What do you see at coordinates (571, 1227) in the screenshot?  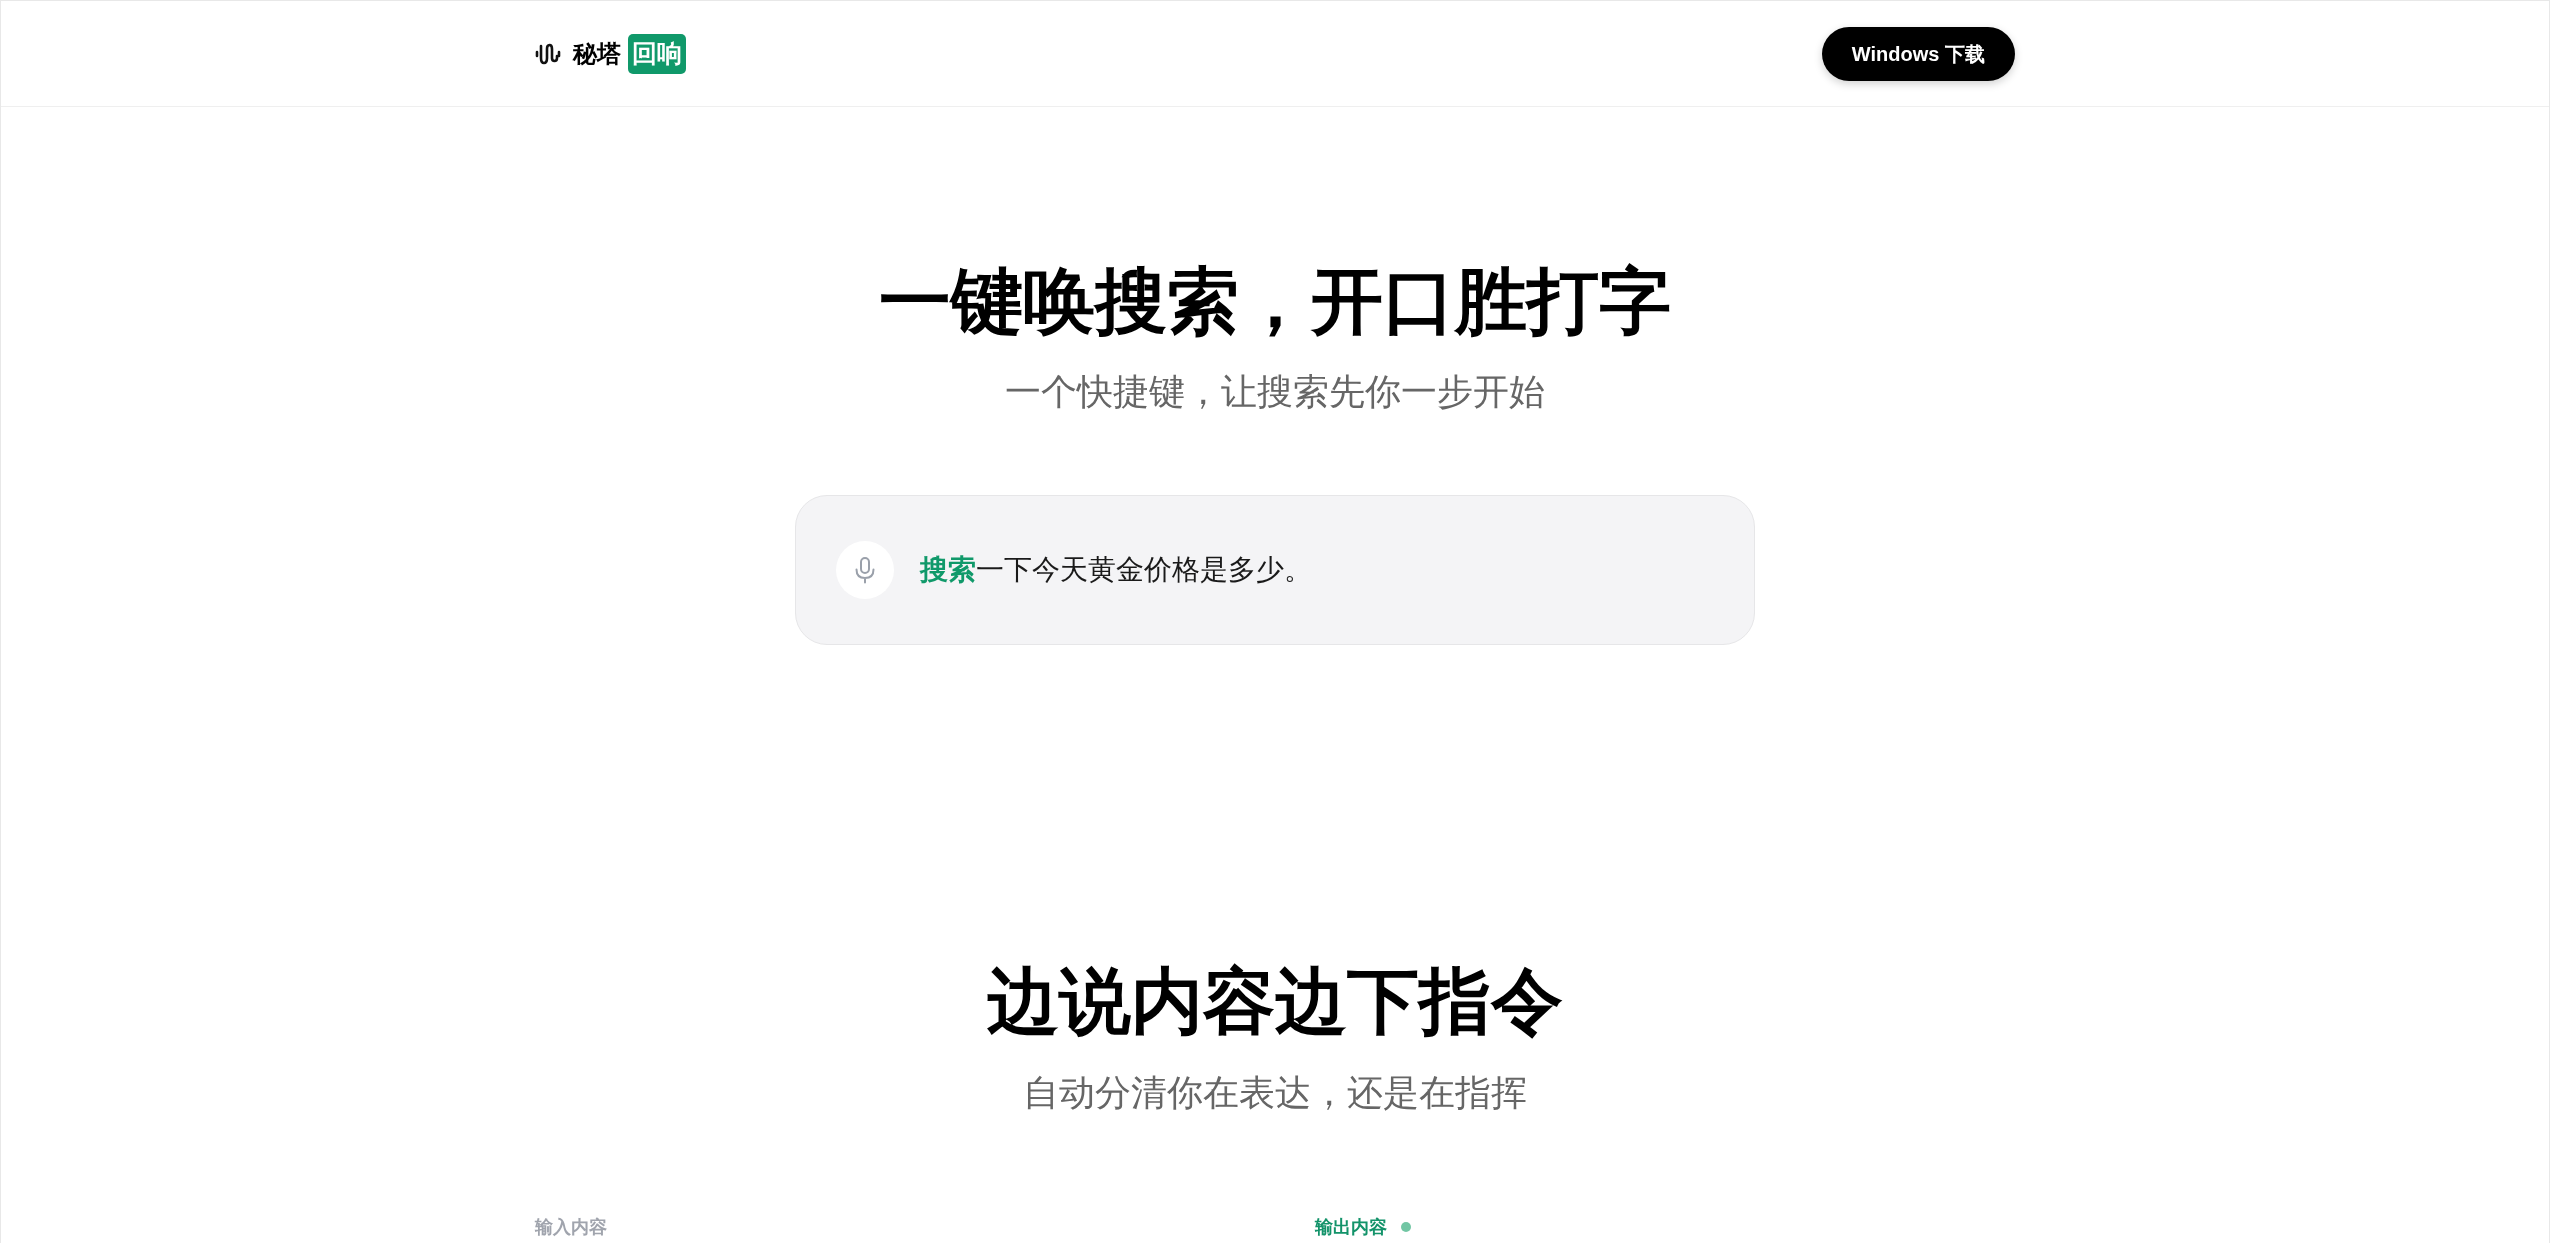 I see `panel-label: 输入内容` at bounding box center [571, 1227].